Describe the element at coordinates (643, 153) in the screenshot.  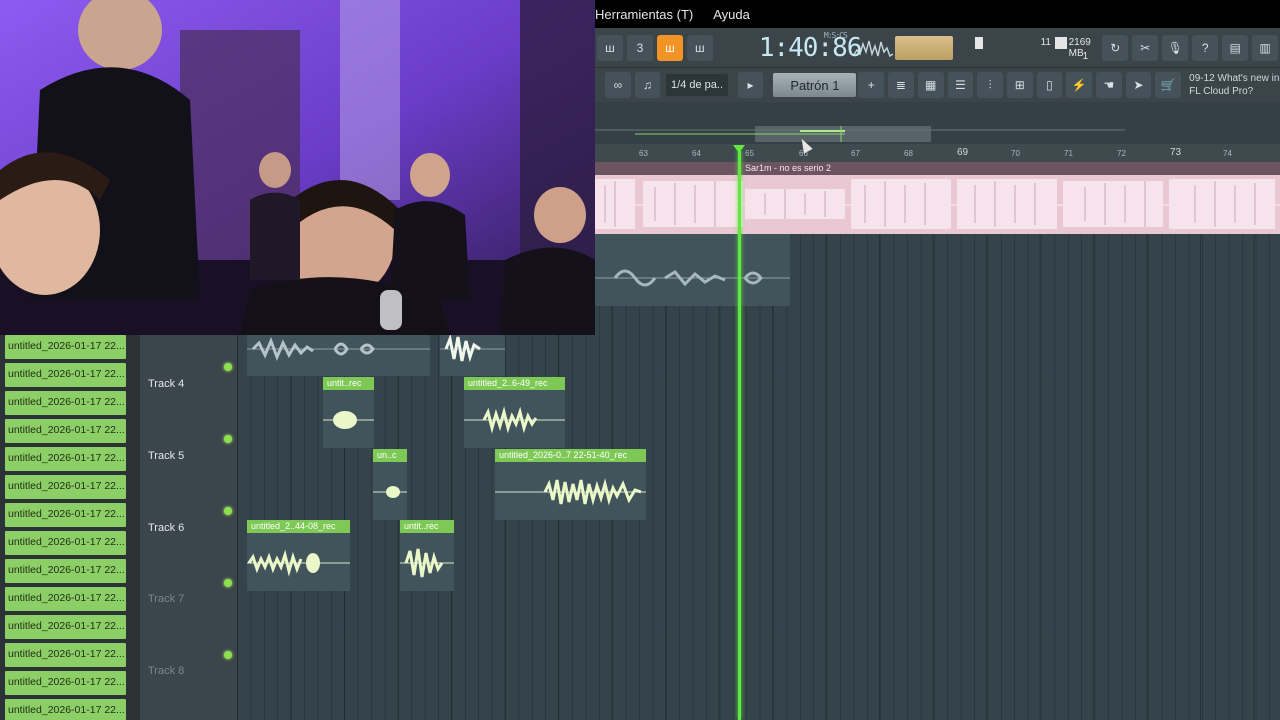
I see `bar-63: 63` at that location.